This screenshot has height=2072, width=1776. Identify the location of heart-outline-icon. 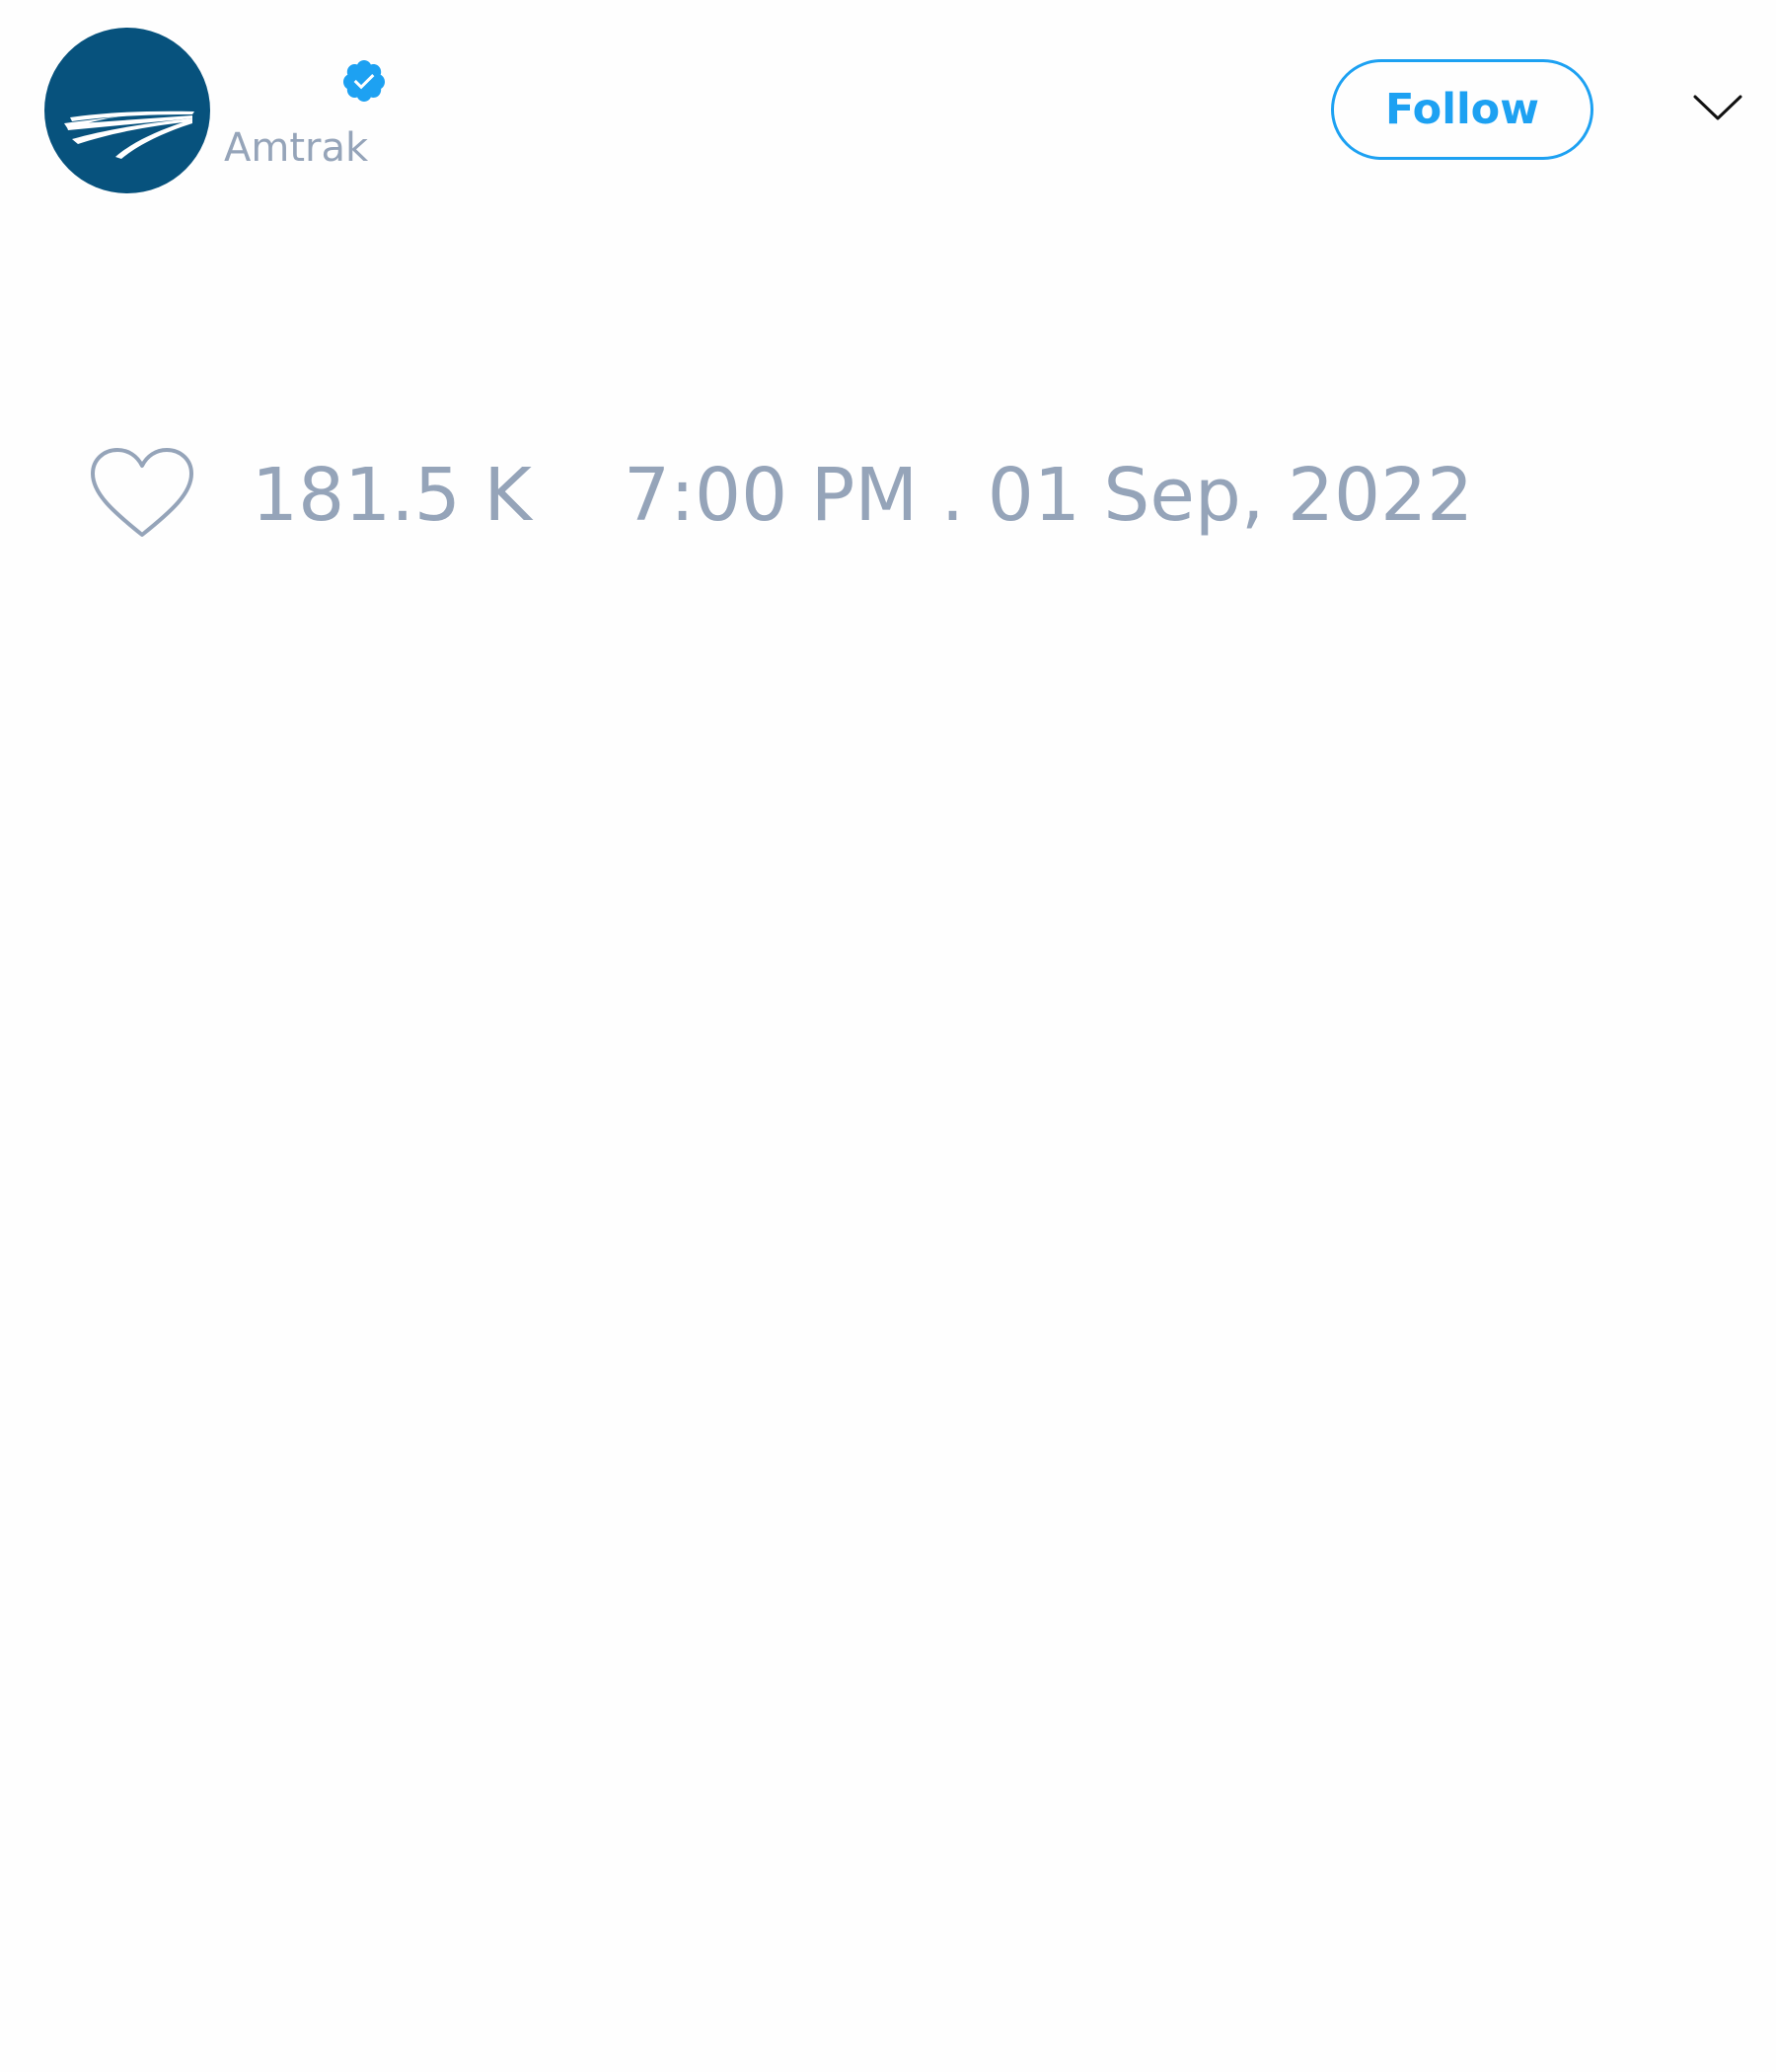
(142, 494).